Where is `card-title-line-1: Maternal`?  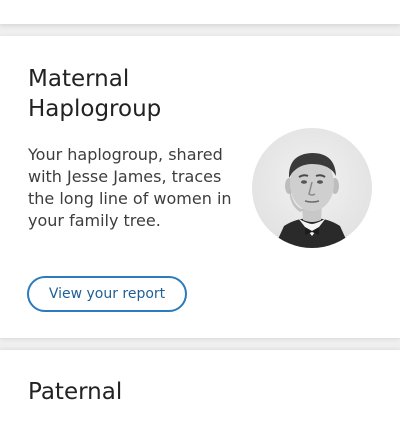 card-title-line-1: Maternal is located at coordinates (79, 79).